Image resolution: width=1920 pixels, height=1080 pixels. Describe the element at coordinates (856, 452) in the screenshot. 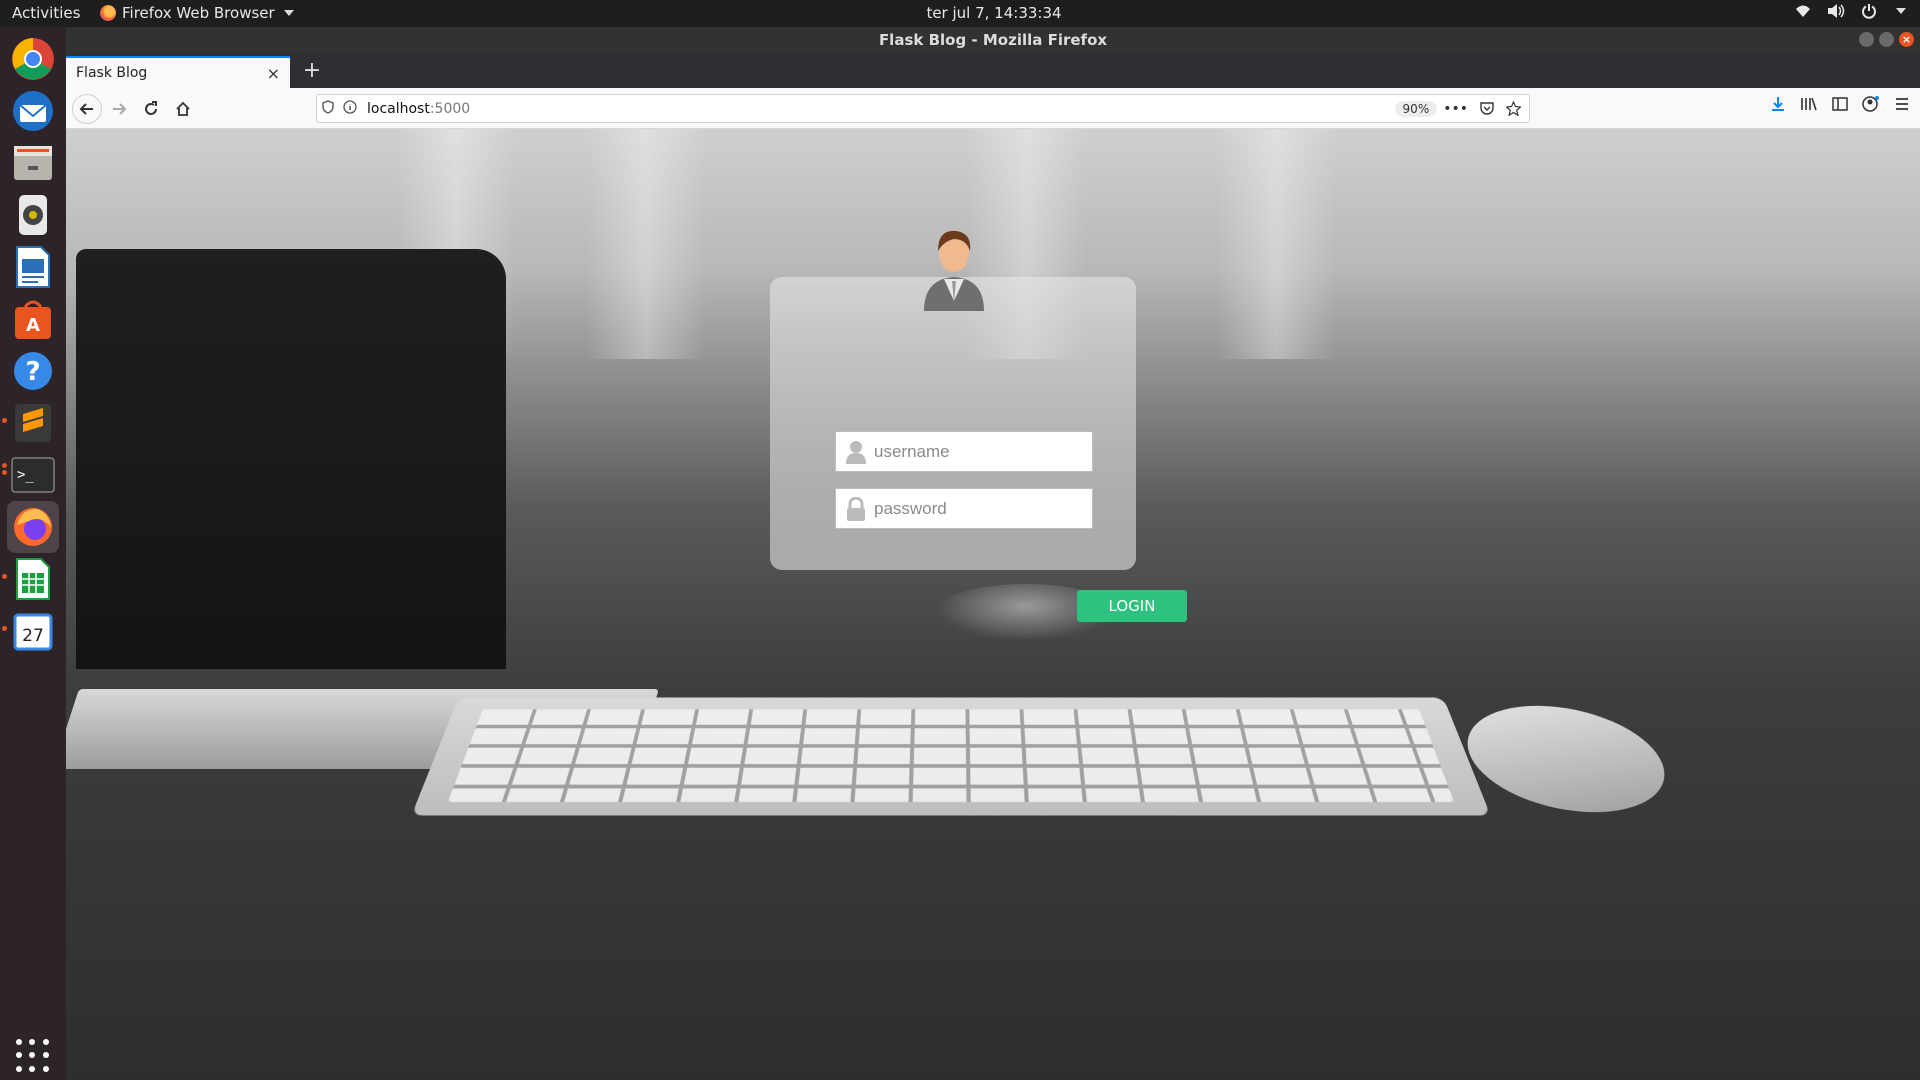

I see `user-icon` at that location.